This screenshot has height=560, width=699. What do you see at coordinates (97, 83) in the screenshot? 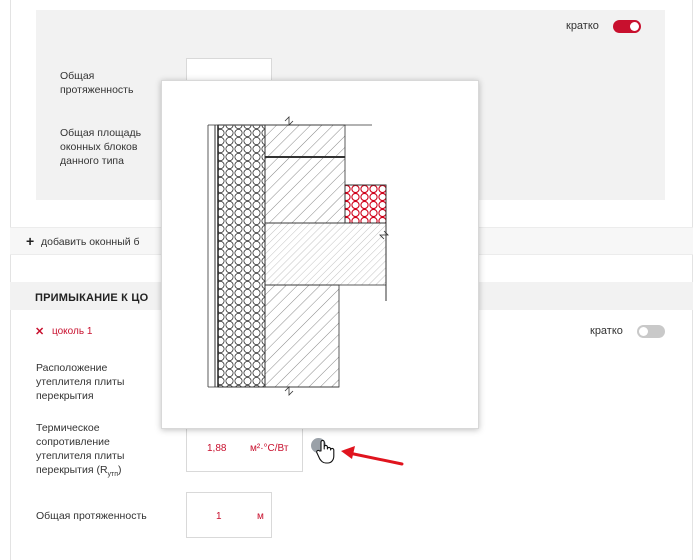
I see `window-length-label: Общая протяженность` at bounding box center [97, 83].